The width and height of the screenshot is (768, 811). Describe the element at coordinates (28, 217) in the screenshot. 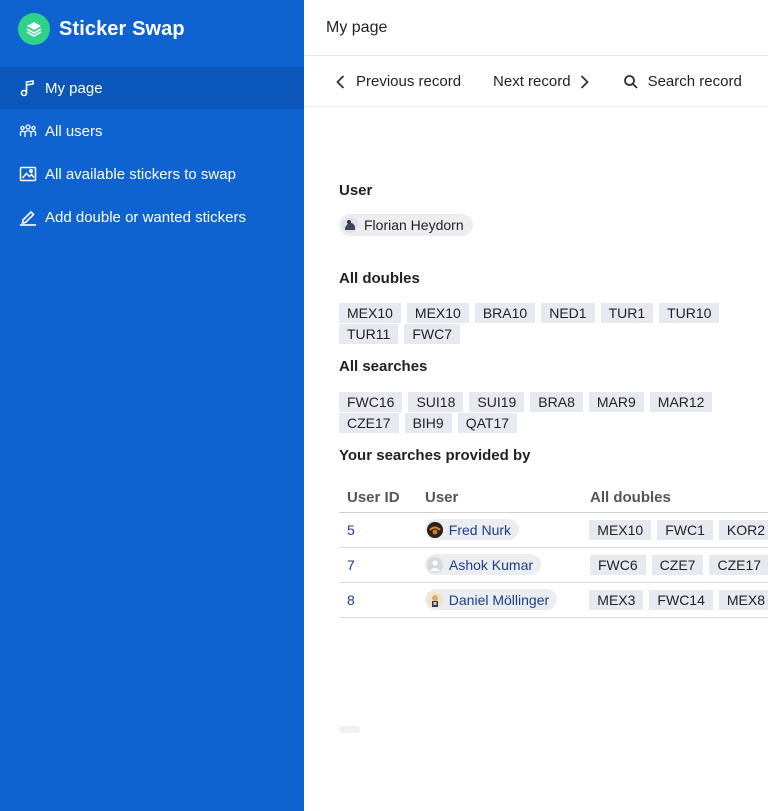

I see `pencil-icon` at that location.